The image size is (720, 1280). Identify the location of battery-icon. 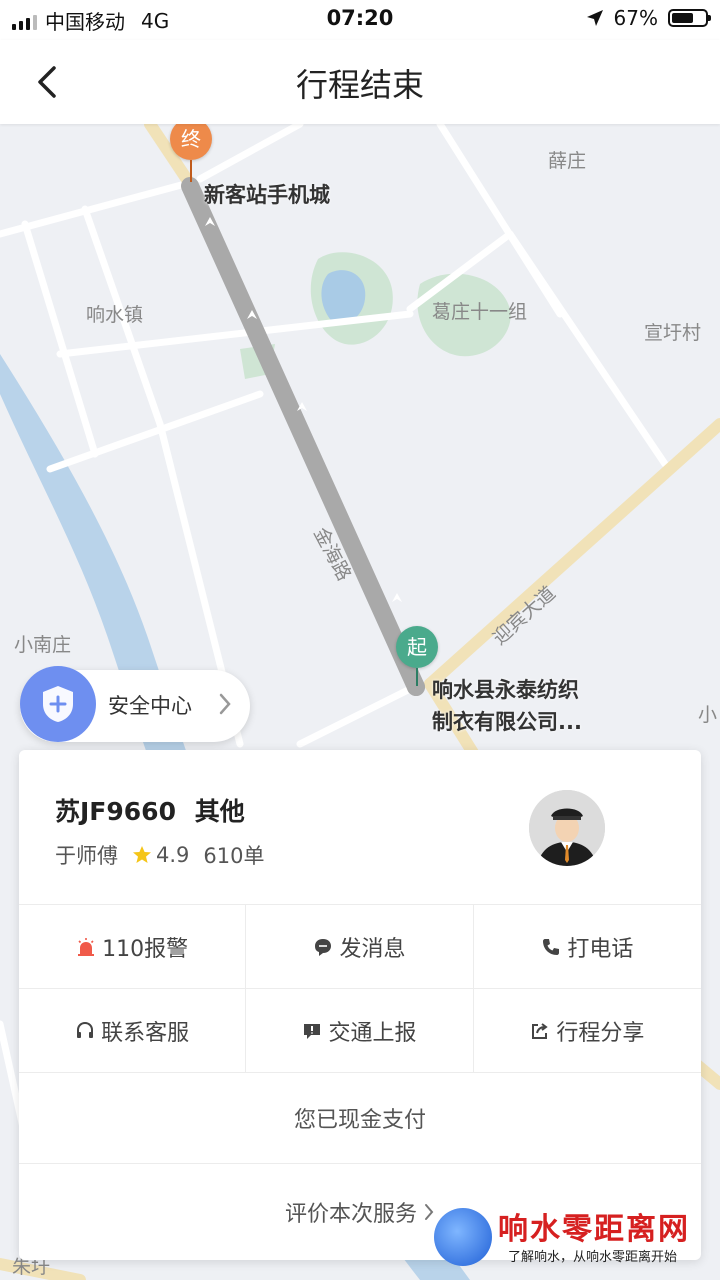
(689, 18).